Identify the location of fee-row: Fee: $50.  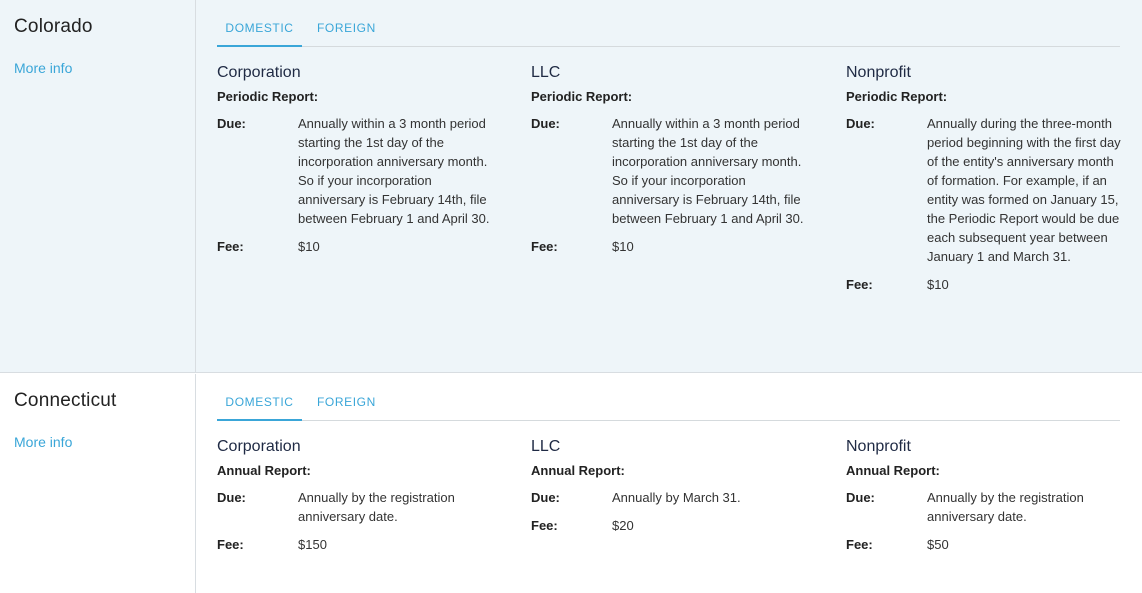
(991, 544).